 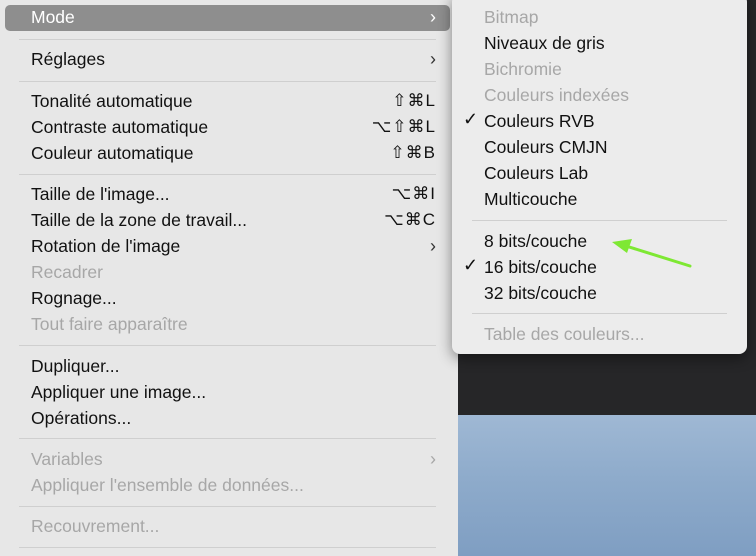 I want to click on annotation-arrow-icon, so click(x=652, y=253).